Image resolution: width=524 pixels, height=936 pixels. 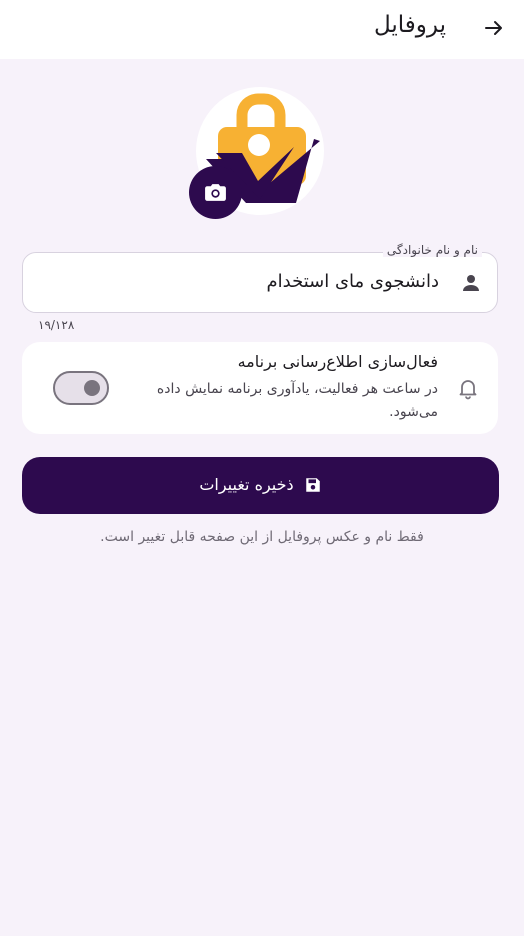 I want to click on app-bar: پروفایل, so click(x=262, y=29).